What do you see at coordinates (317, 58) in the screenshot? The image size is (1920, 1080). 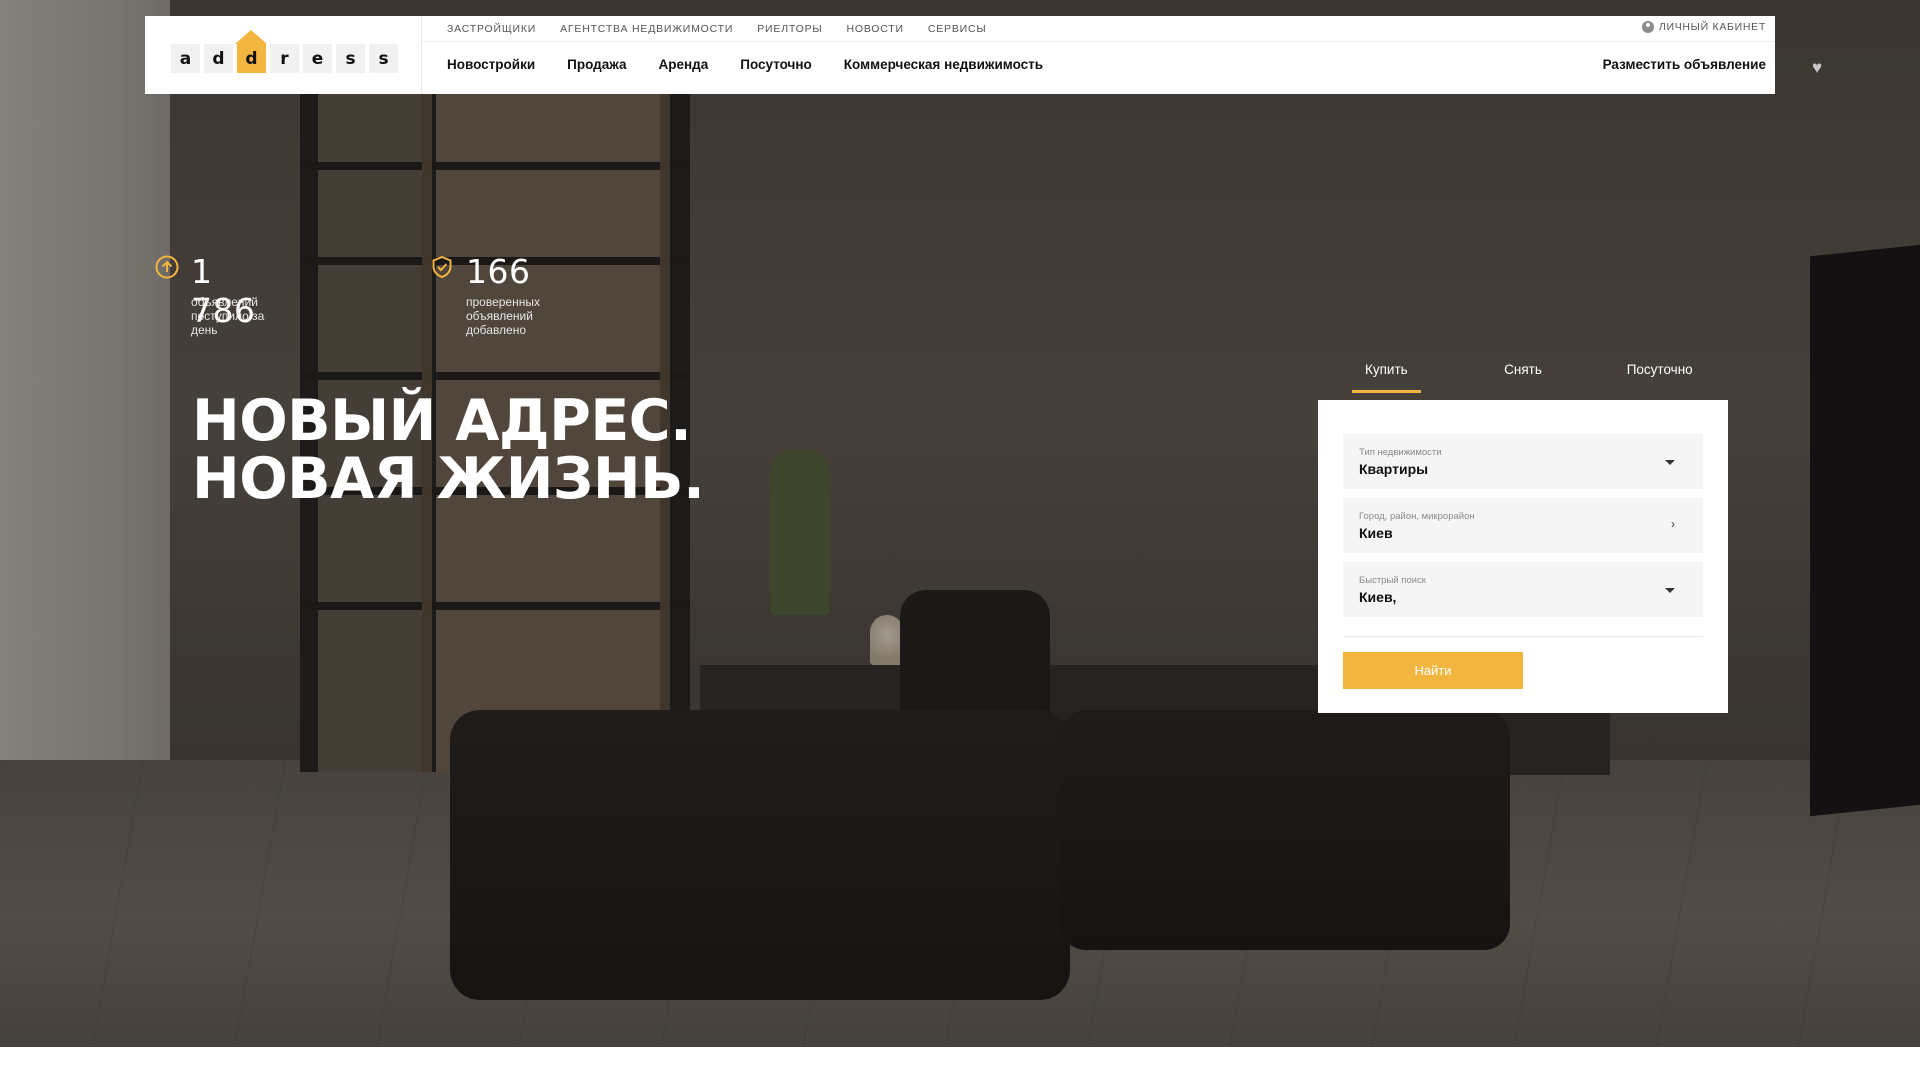 I see `logo-letter: e` at bounding box center [317, 58].